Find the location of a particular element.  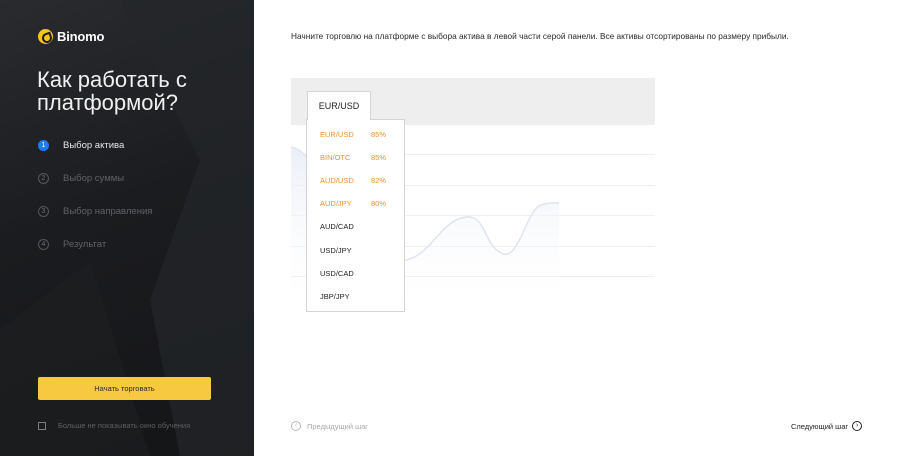

asset-profit: 80% is located at coordinates (379, 204).